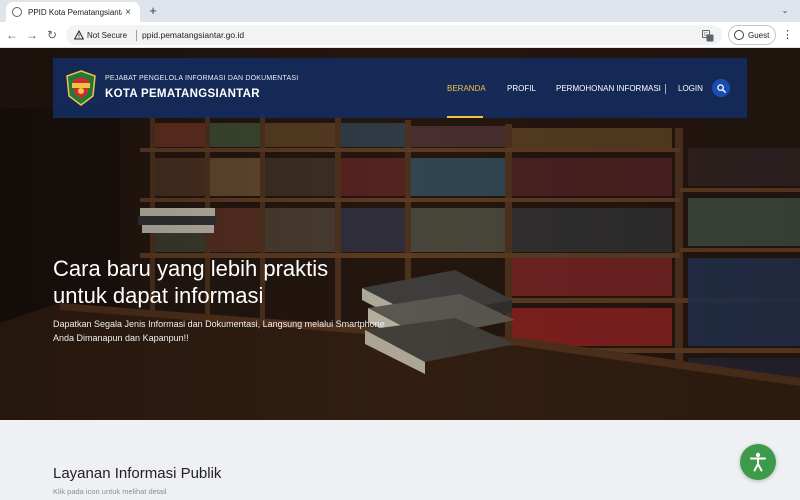 The height and width of the screenshot is (500, 800). What do you see at coordinates (182, 94) in the screenshot?
I see `org-name: KOTA PEMATANGSIANTAR` at bounding box center [182, 94].